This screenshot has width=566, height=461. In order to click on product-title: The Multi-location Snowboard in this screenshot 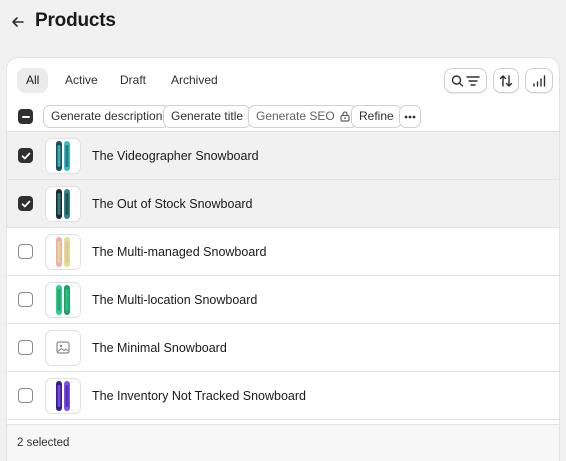, I will do `click(174, 300)`.